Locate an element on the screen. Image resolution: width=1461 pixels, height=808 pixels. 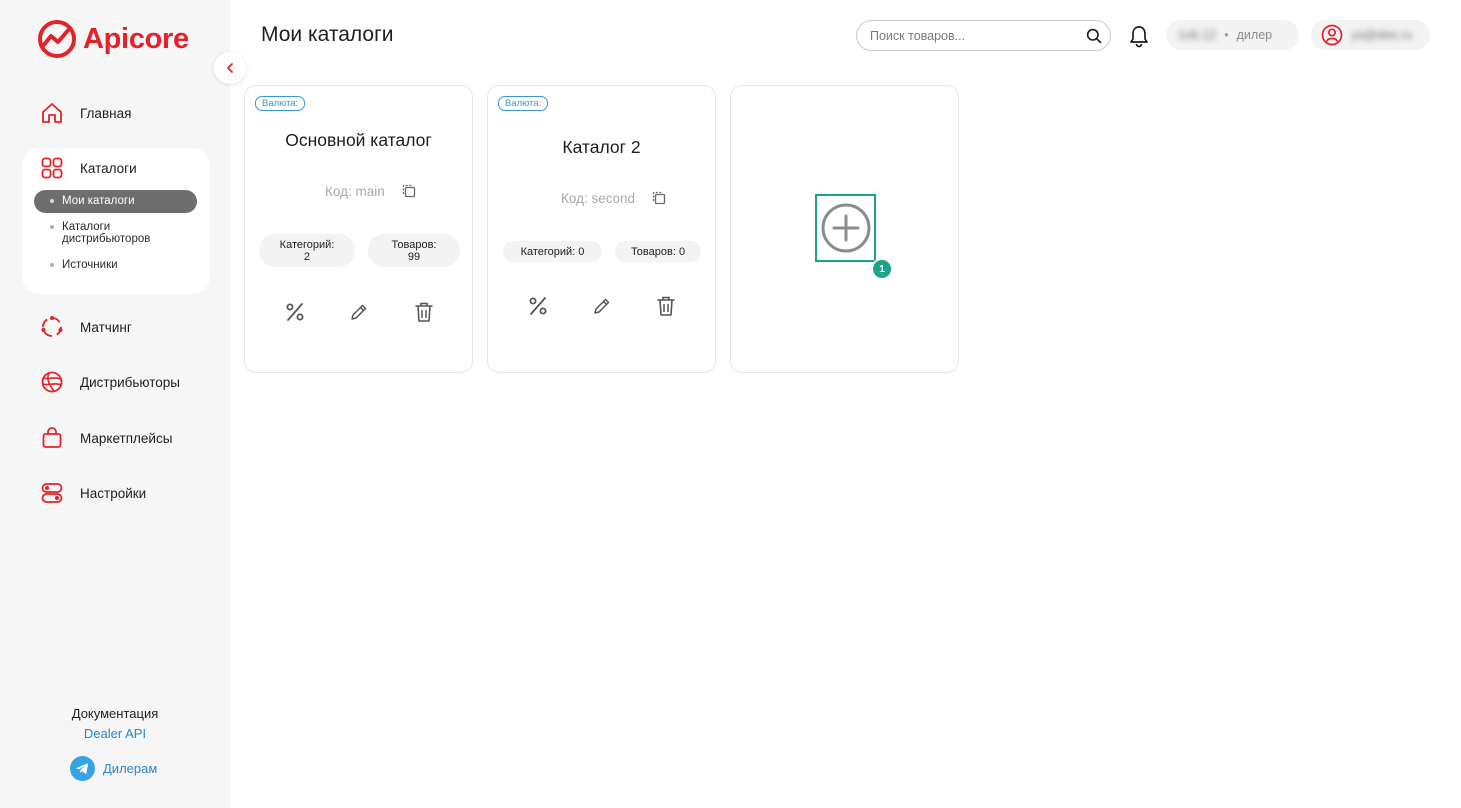
notifications-button is located at coordinates (1139, 38).